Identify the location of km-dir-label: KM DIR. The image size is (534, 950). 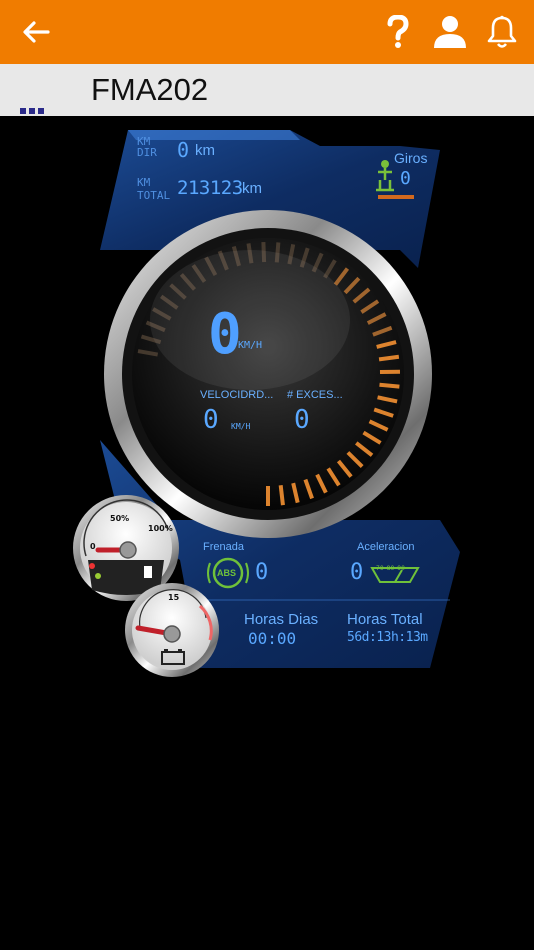
(147, 147).